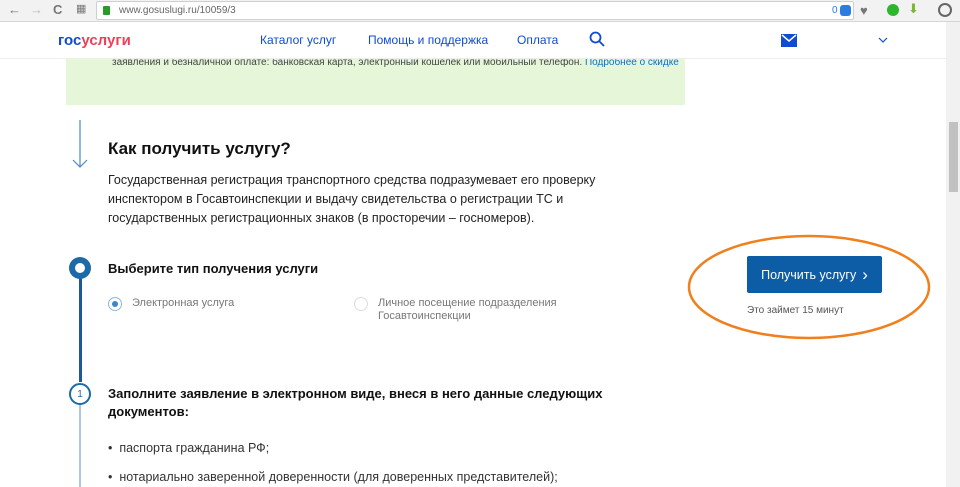 The image size is (960, 487). I want to click on nav-catalog: Каталог услуг, so click(298, 40).